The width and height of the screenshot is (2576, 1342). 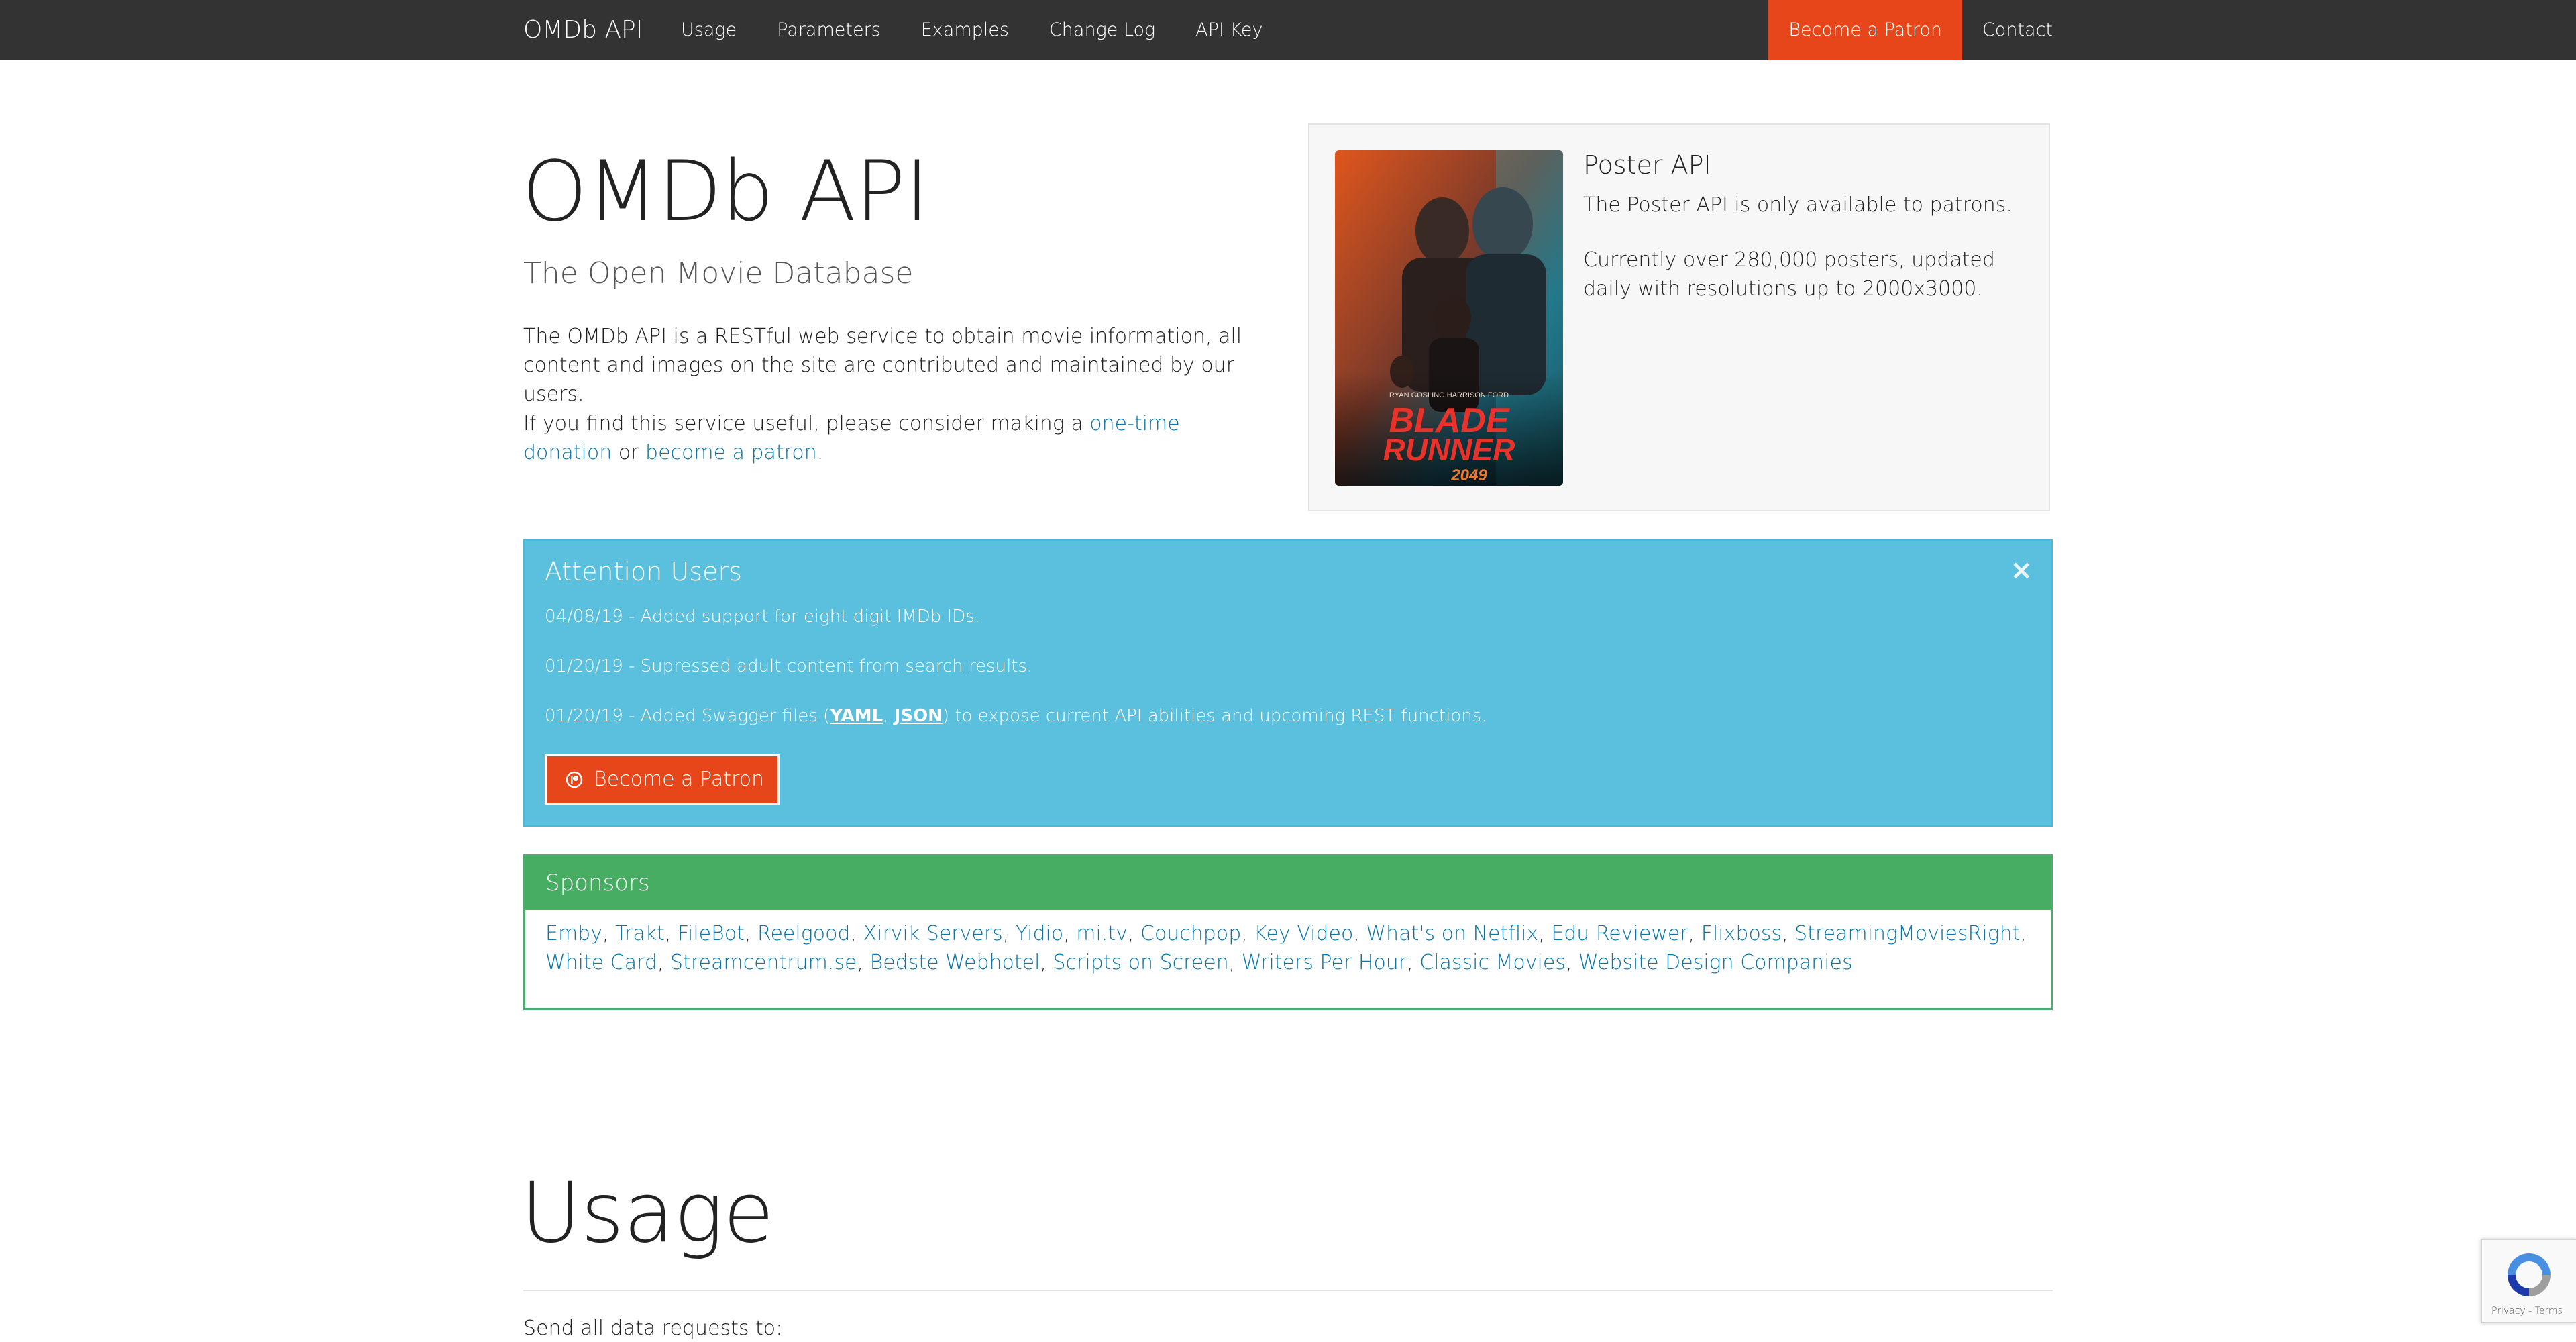 What do you see at coordinates (709, 30) in the screenshot?
I see `nav-usage: Usage` at bounding box center [709, 30].